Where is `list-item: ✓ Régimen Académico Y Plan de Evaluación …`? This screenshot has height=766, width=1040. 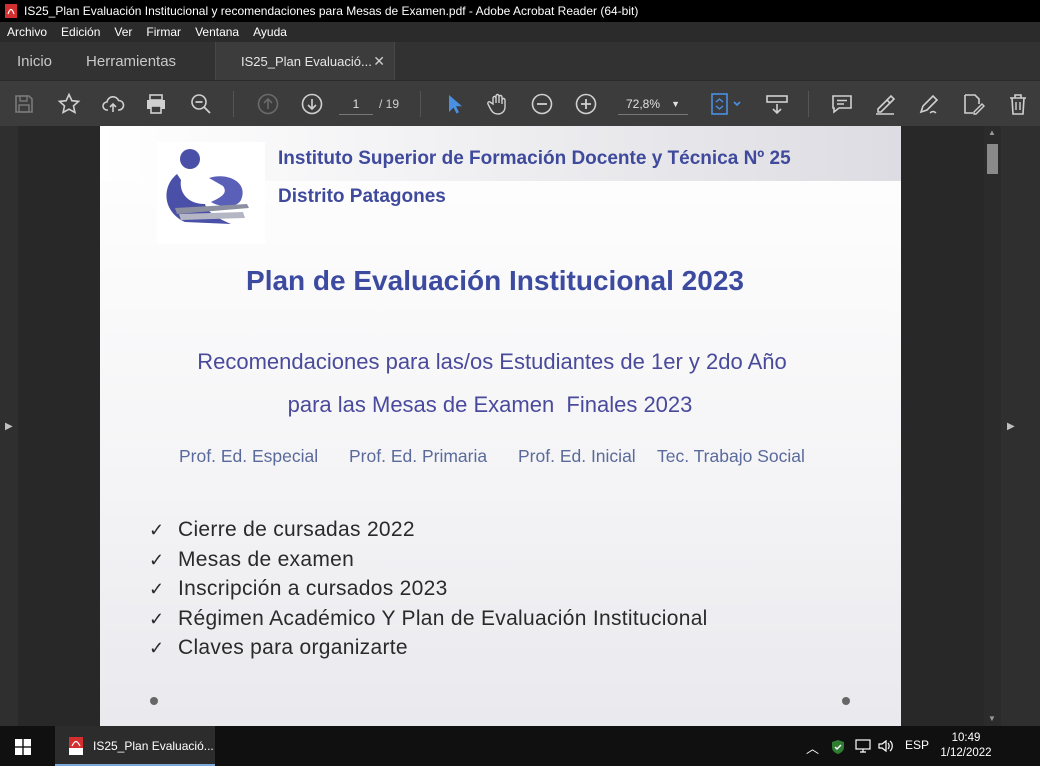
list-item: ✓ Régimen Académico Y Plan de Evaluación … is located at coordinates (428, 619).